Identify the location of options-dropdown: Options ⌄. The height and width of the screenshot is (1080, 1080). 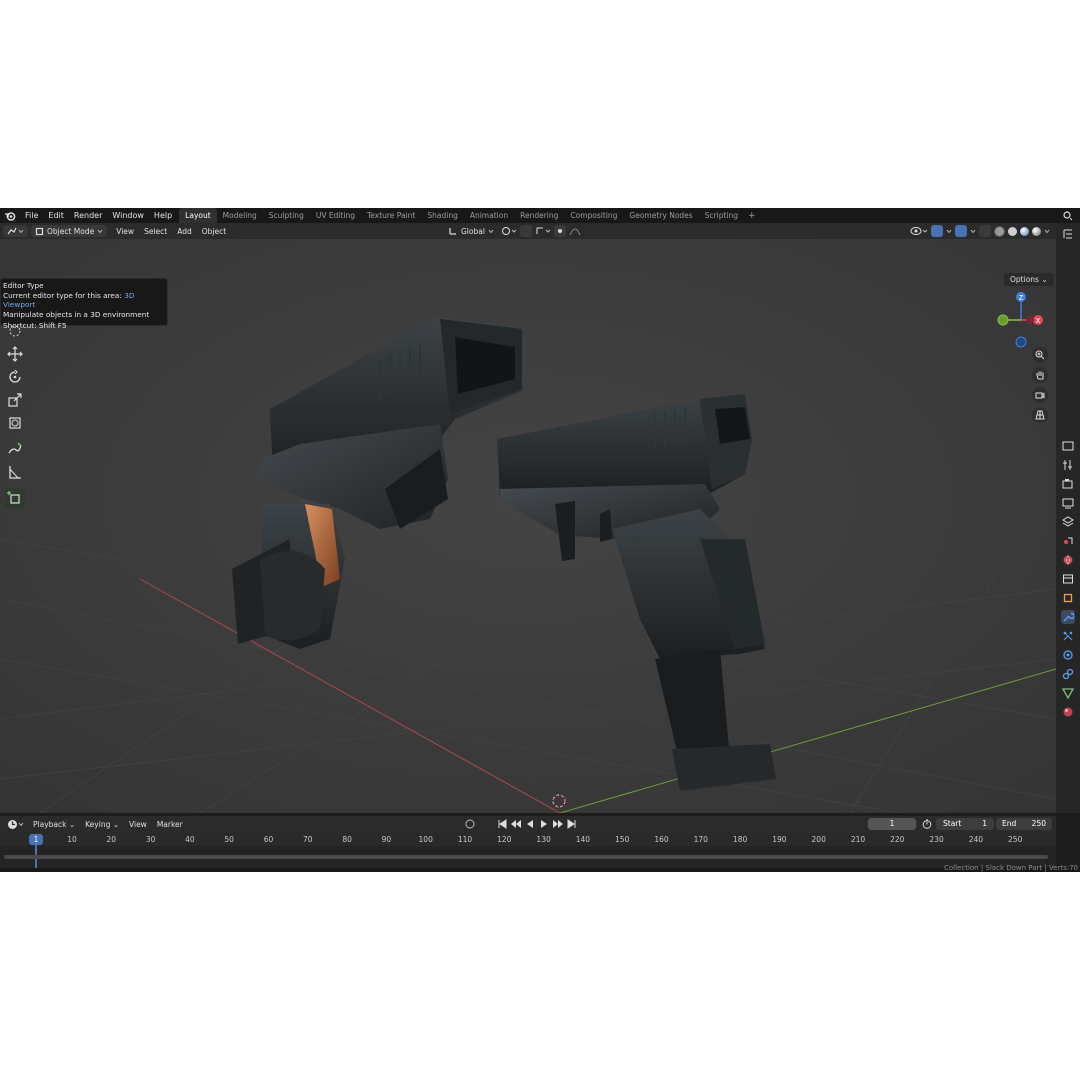
(1029, 279).